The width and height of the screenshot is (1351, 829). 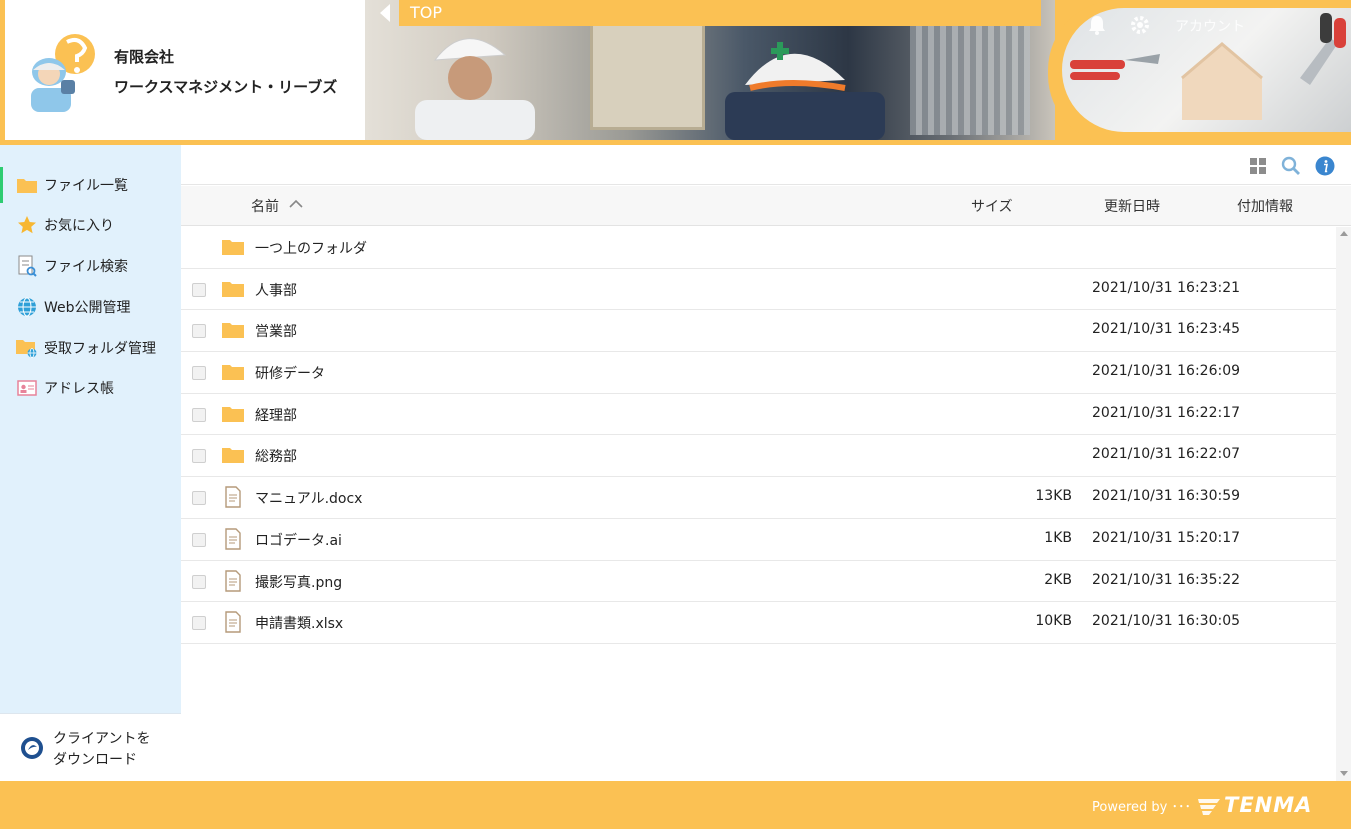 What do you see at coordinates (758, 456) in the screenshot?
I see `table-row: 総務部 2021/10/31 16:22:07` at bounding box center [758, 456].